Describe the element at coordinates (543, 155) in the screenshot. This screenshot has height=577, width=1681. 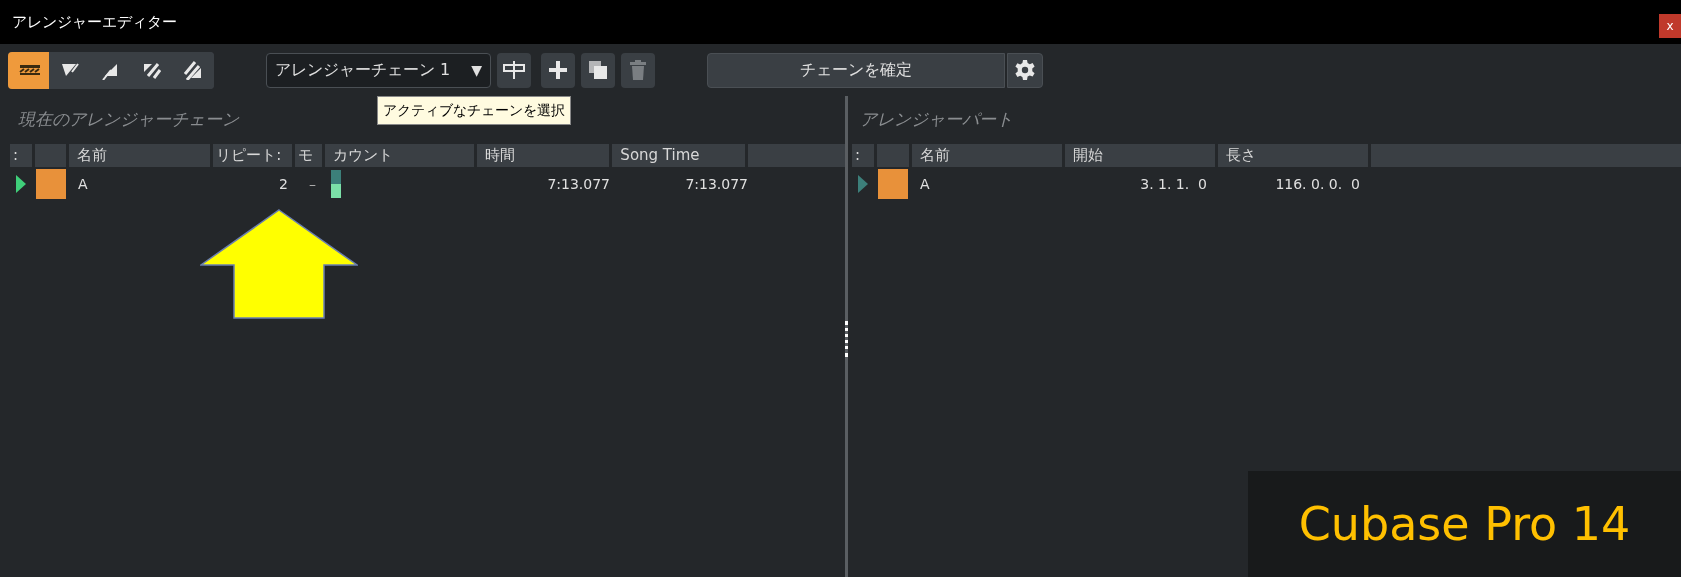
I see `column-header: 時間` at that location.